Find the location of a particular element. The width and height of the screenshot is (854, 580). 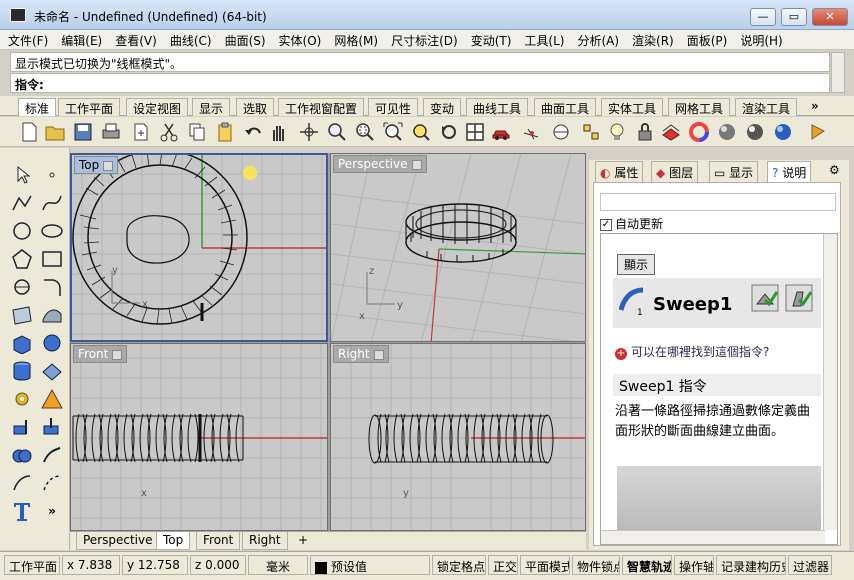

boolean-union-icon is located at coordinates (22, 455).